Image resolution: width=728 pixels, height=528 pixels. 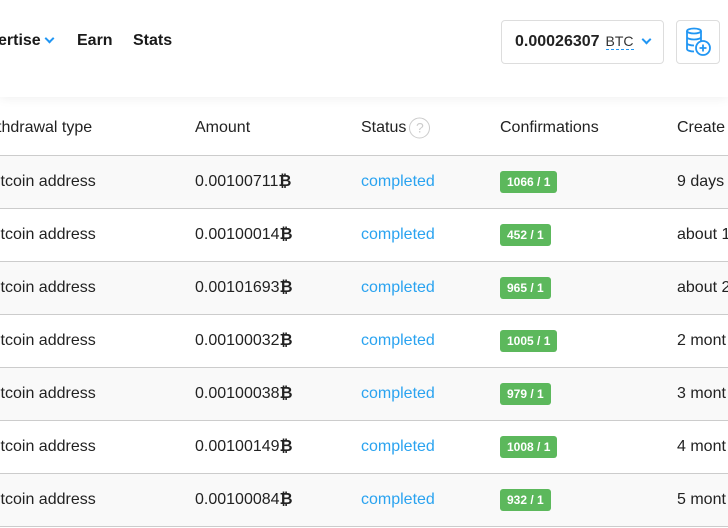 I want to click on confirmations-badge: 1005 / 1, so click(x=529, y=341).